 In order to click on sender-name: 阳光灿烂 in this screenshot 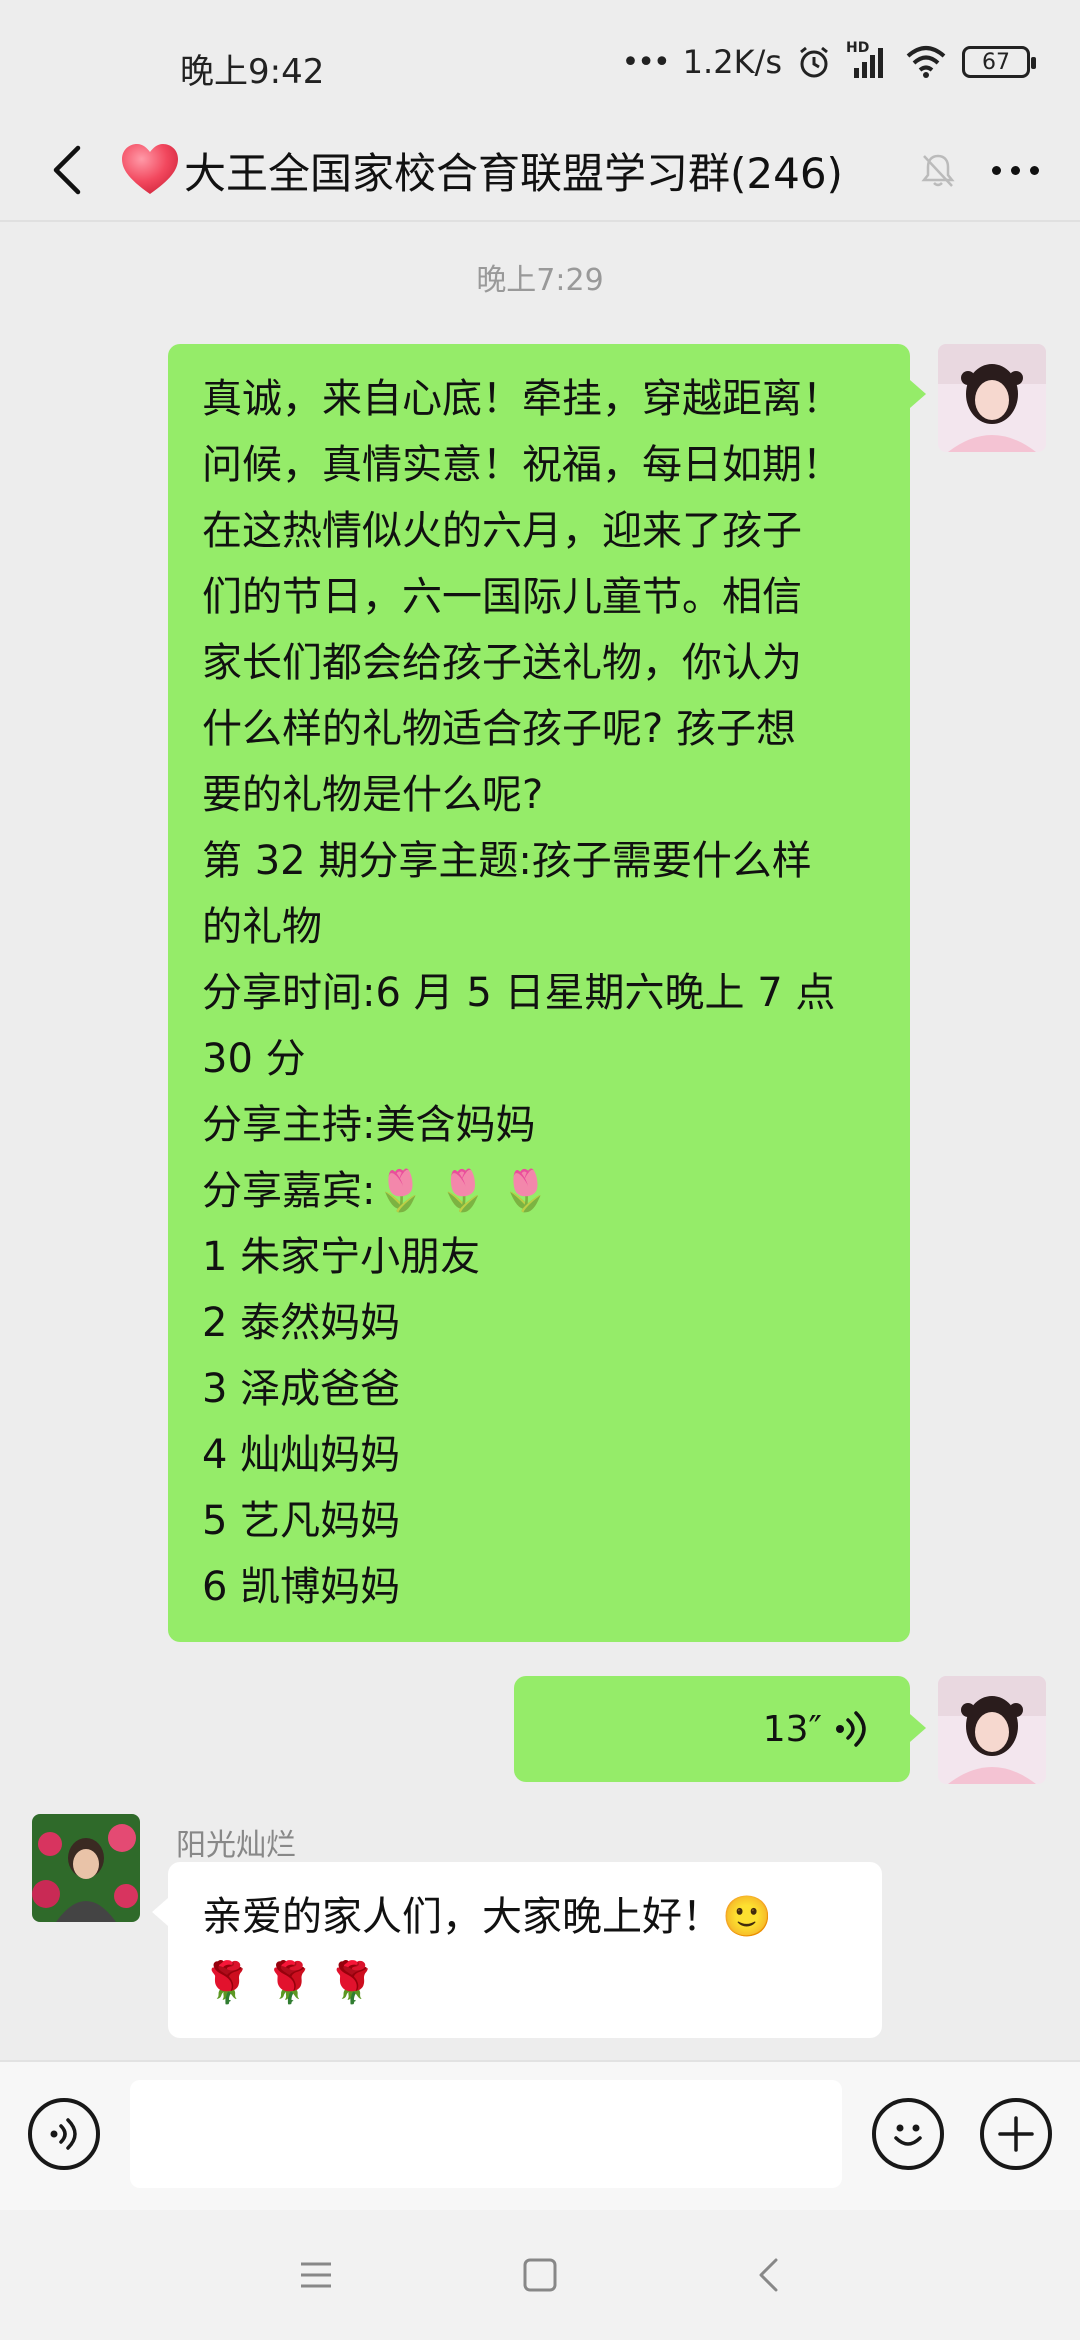, I will do `click(236, 1845)`.